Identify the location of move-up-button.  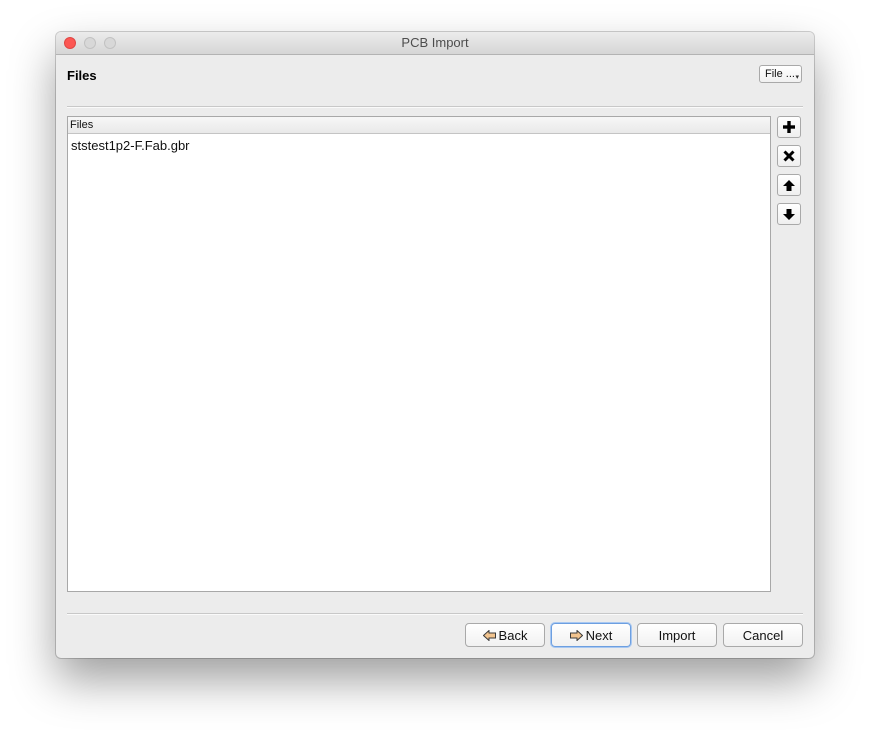
(789, 185).